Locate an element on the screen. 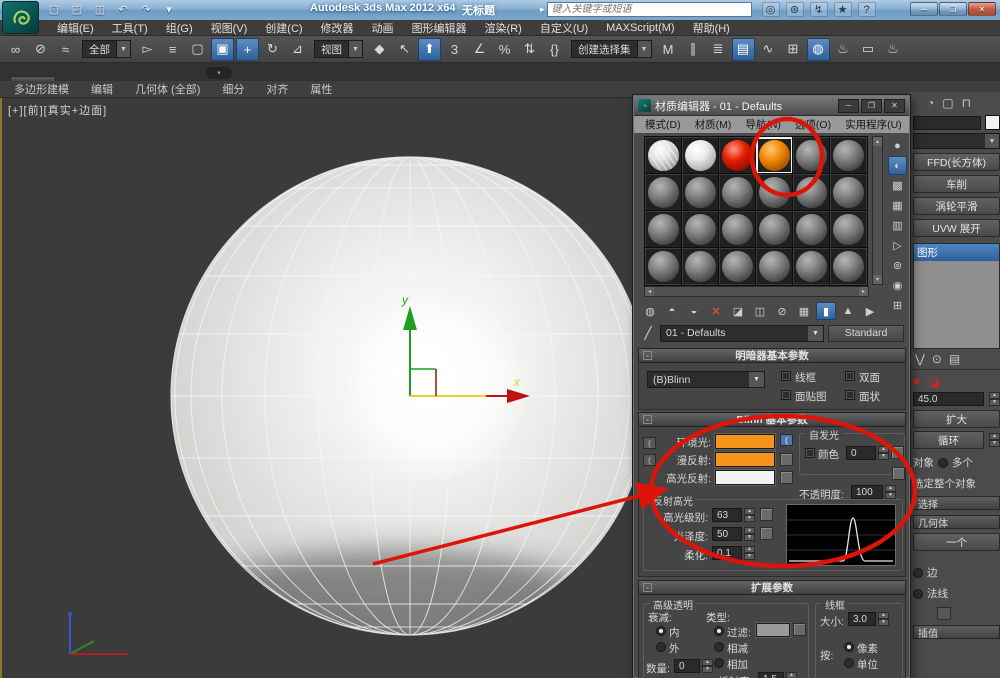 This screenshot has height=678, width=1000. put-material-to-scene-icon: ◓ is located at coordinates (672, 311).